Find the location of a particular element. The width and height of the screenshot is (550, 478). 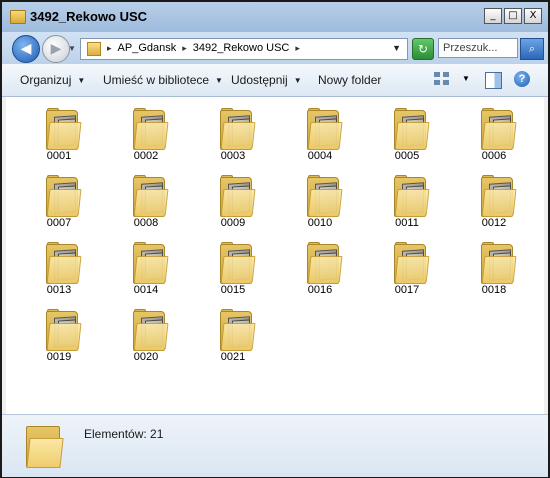

maximize-button: □ is located at coordinates (513, 16).